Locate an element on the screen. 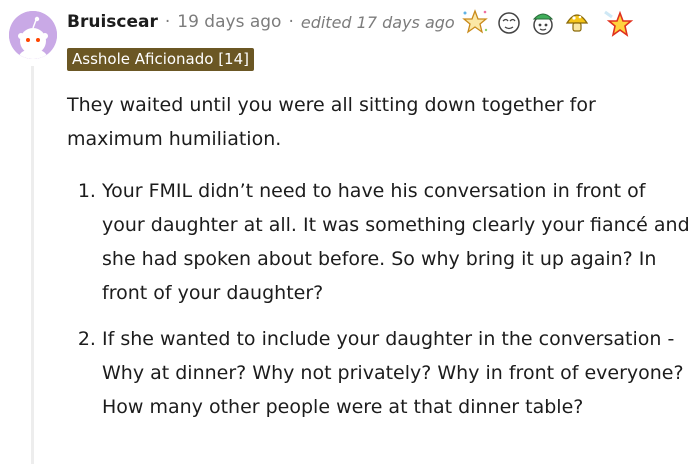 This screenshot has width=700, height=464. glowing-star-award-icon is located at coordinates (618, 22).